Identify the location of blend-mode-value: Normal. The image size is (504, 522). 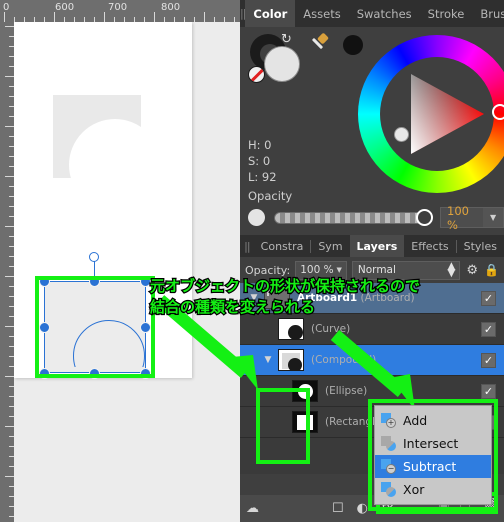
(376, 270).